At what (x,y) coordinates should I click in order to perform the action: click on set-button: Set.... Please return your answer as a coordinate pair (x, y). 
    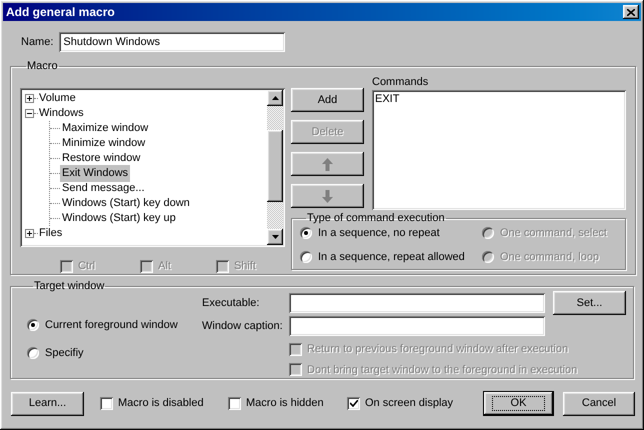
    Looking at the image, I should click on (589, 303).